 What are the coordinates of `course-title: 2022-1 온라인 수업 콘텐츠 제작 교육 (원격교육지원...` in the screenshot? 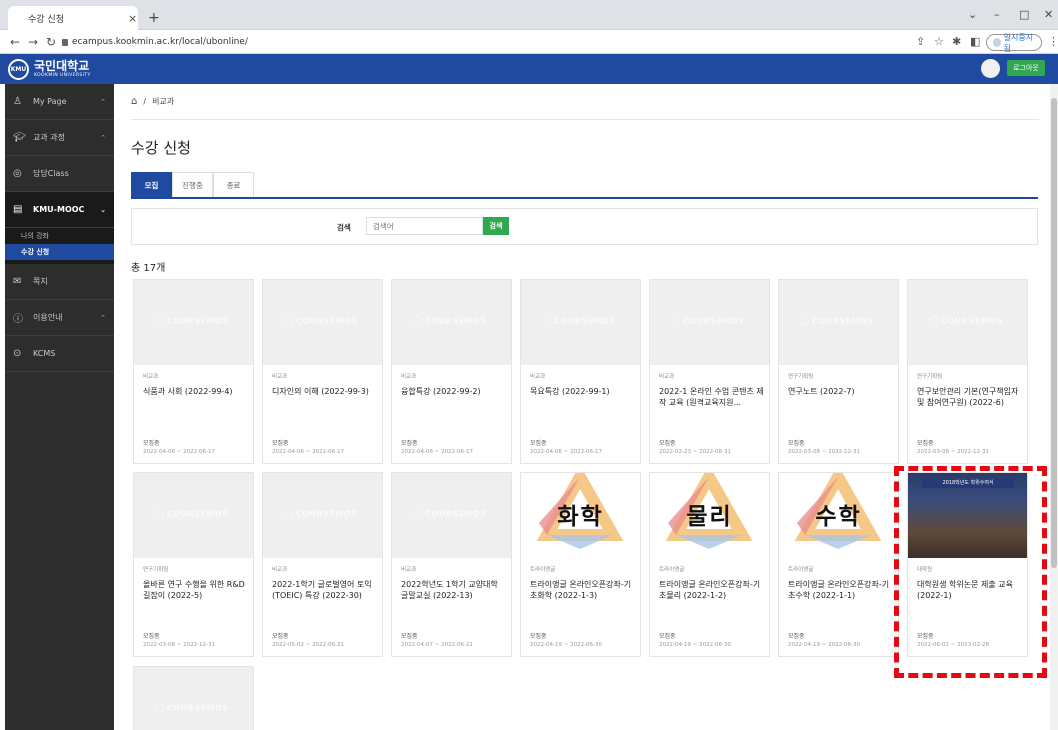 It's located at (712, 397).